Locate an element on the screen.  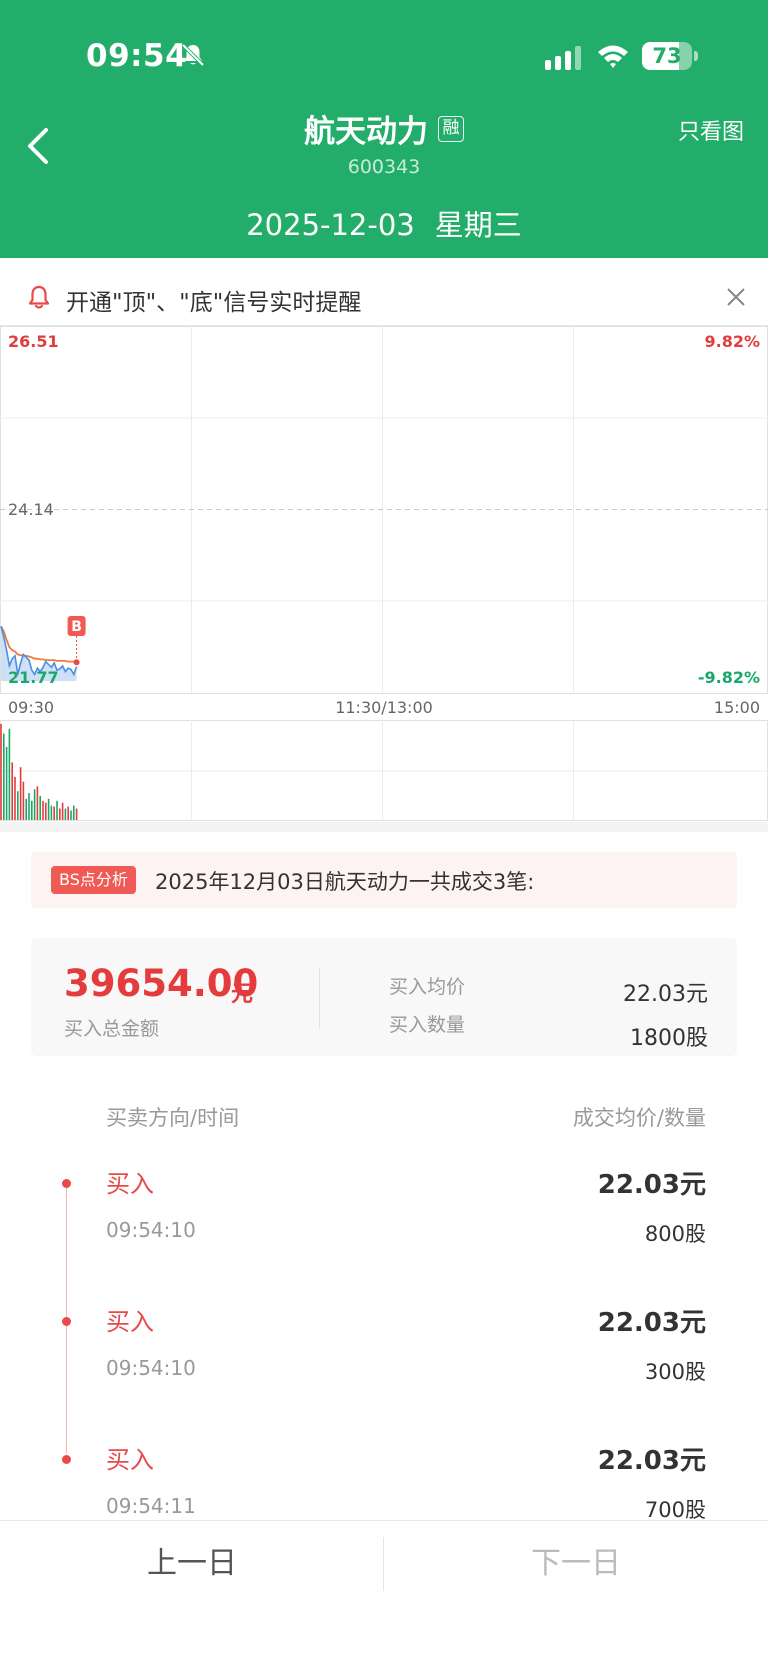
bottom-nav: 上一日 下一日 is located at coordinates (384, 1594).